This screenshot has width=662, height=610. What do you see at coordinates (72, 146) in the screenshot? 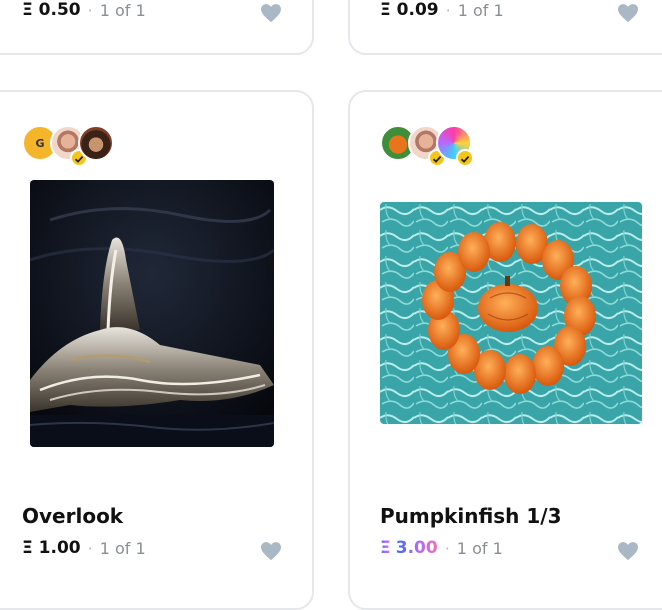
I see `owner-avatars: G` at bounding box center [72, 146].